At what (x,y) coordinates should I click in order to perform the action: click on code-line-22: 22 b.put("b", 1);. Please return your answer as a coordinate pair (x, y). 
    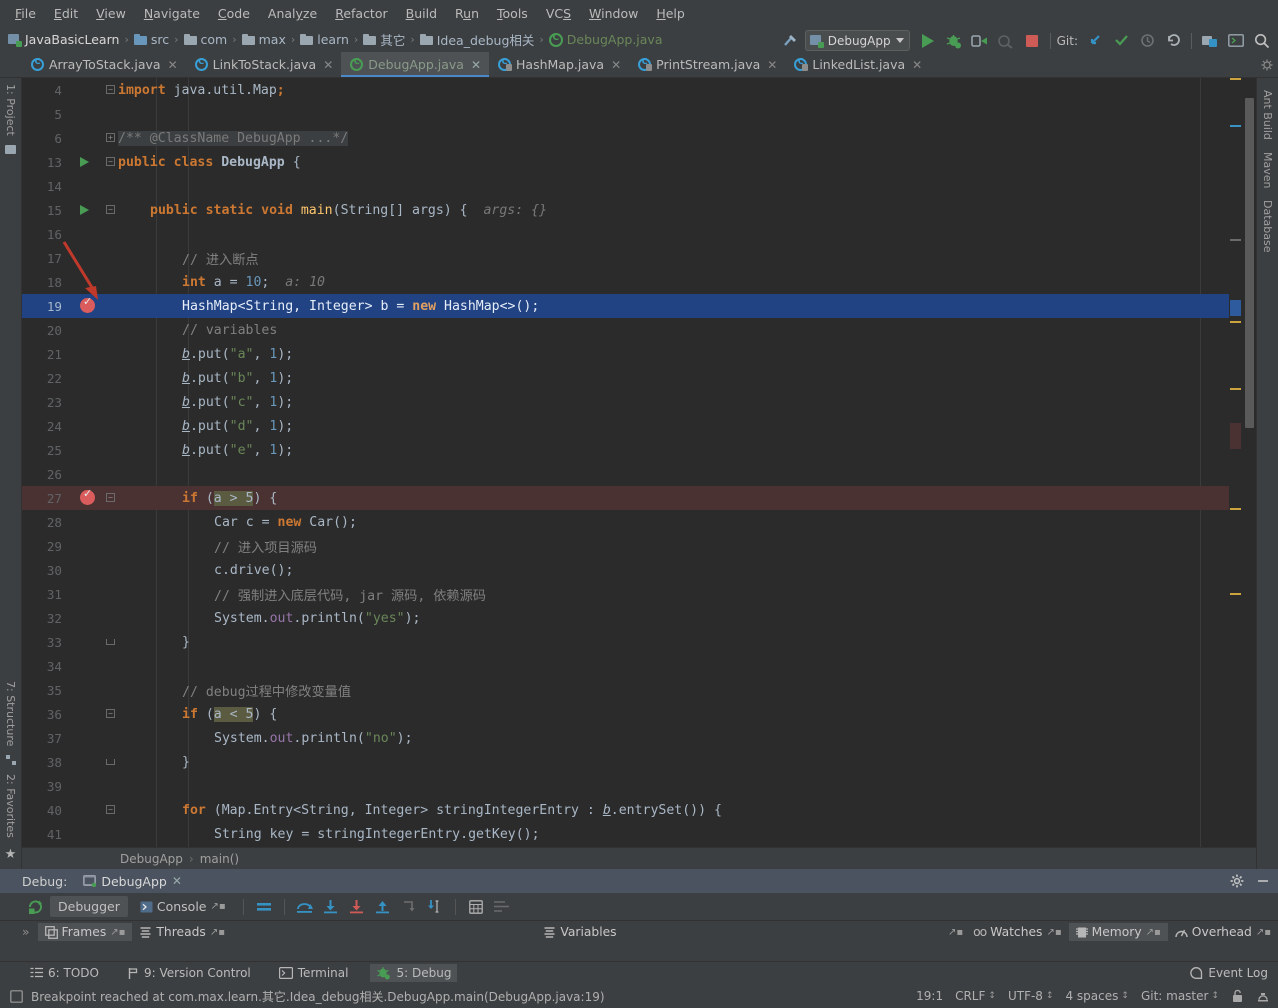
    Looking at the image, I should click on (625, 378).